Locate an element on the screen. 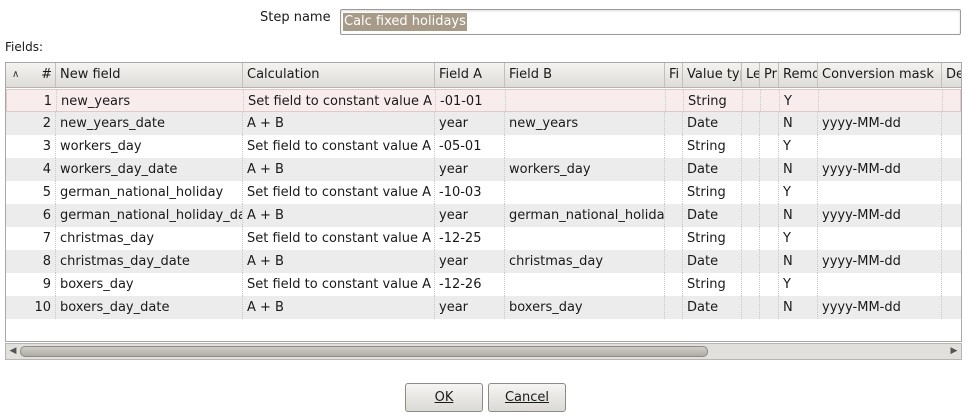 This screenshot has height=417, width=967. cell-col-new-field: workers_day is located at coordinates (149, 146).